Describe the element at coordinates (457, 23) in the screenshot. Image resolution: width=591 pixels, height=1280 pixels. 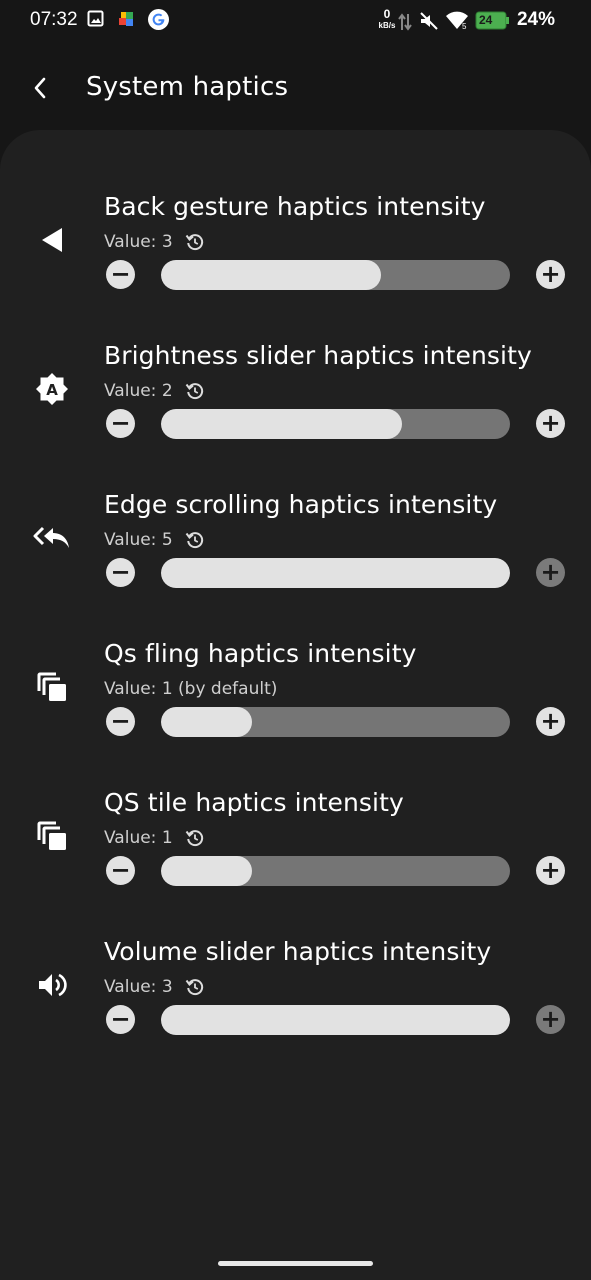
I see `wifi-icon: 5` at that location.